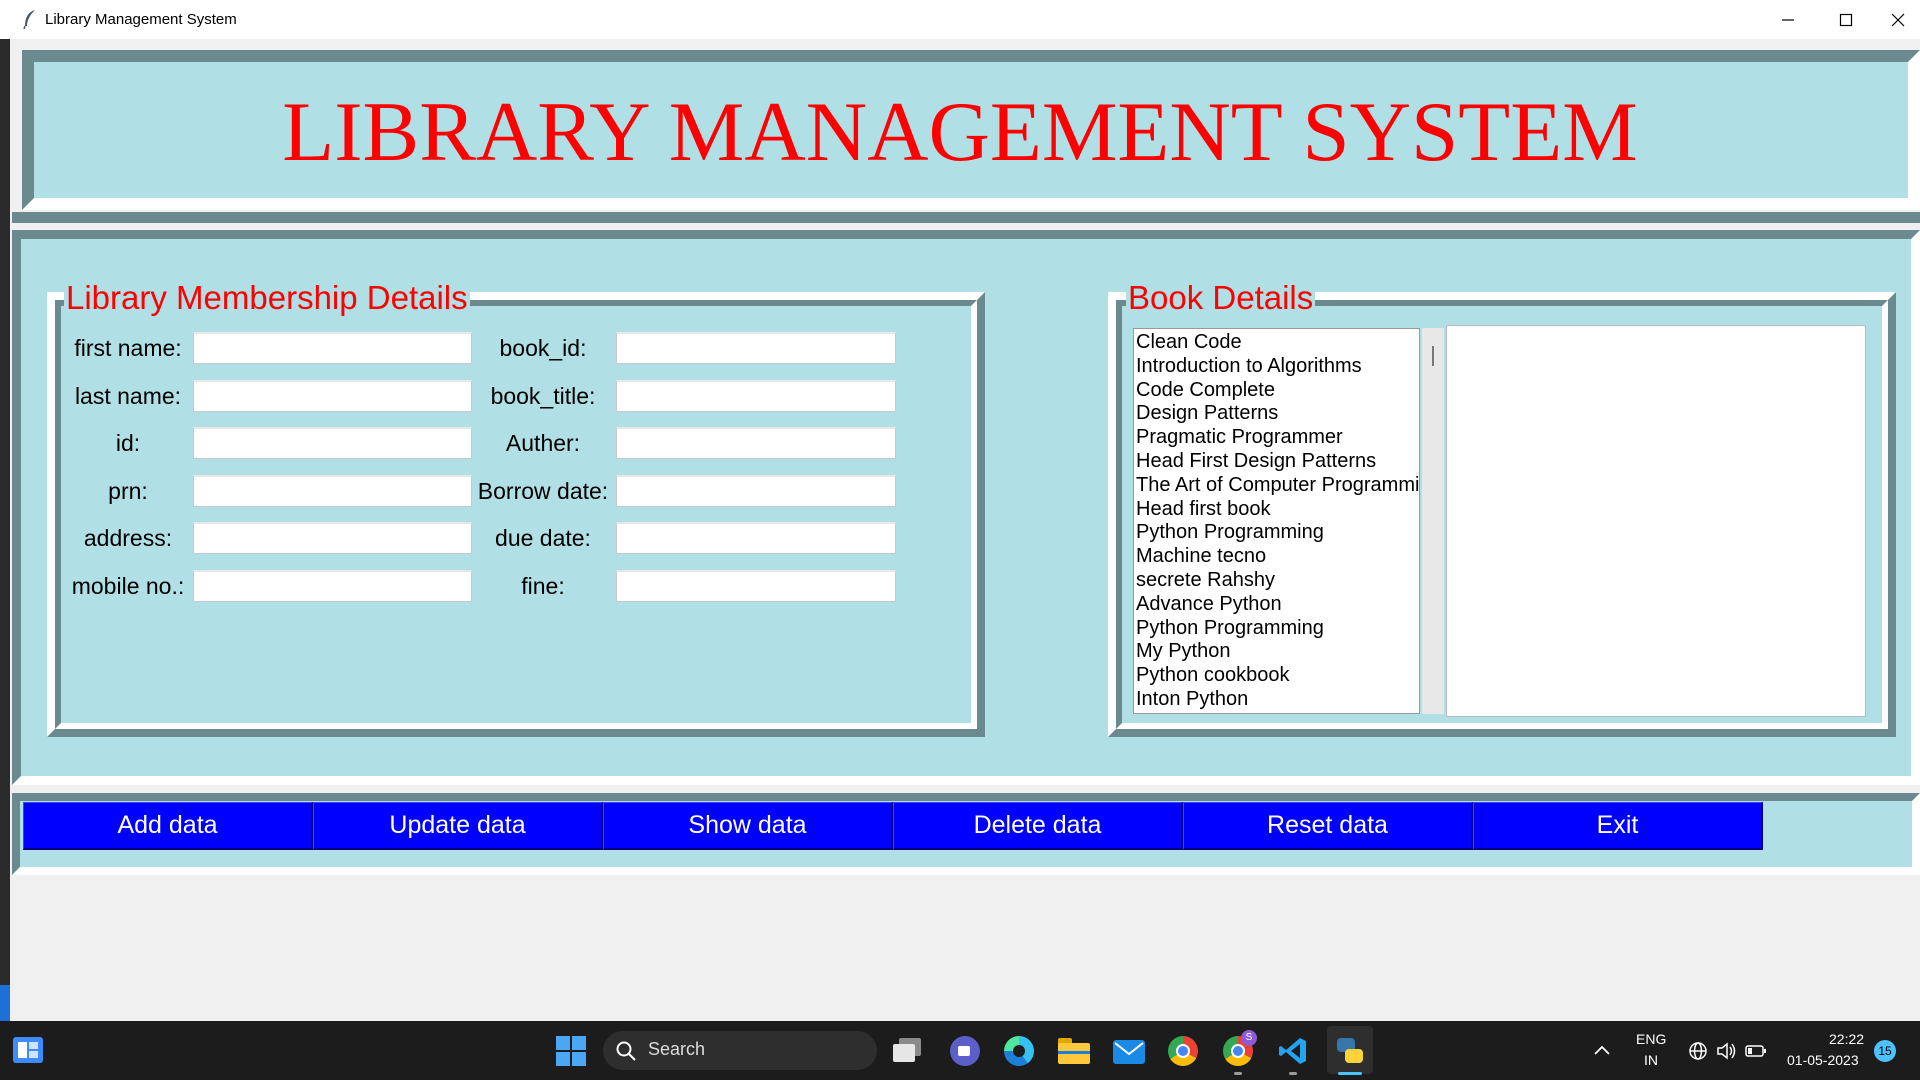 This screenshot has width=1920, height=1080. What do you see at coordinates (1656, 521) in the screenshot?
I see `book-details-text` at bounding box center [1656, 521].